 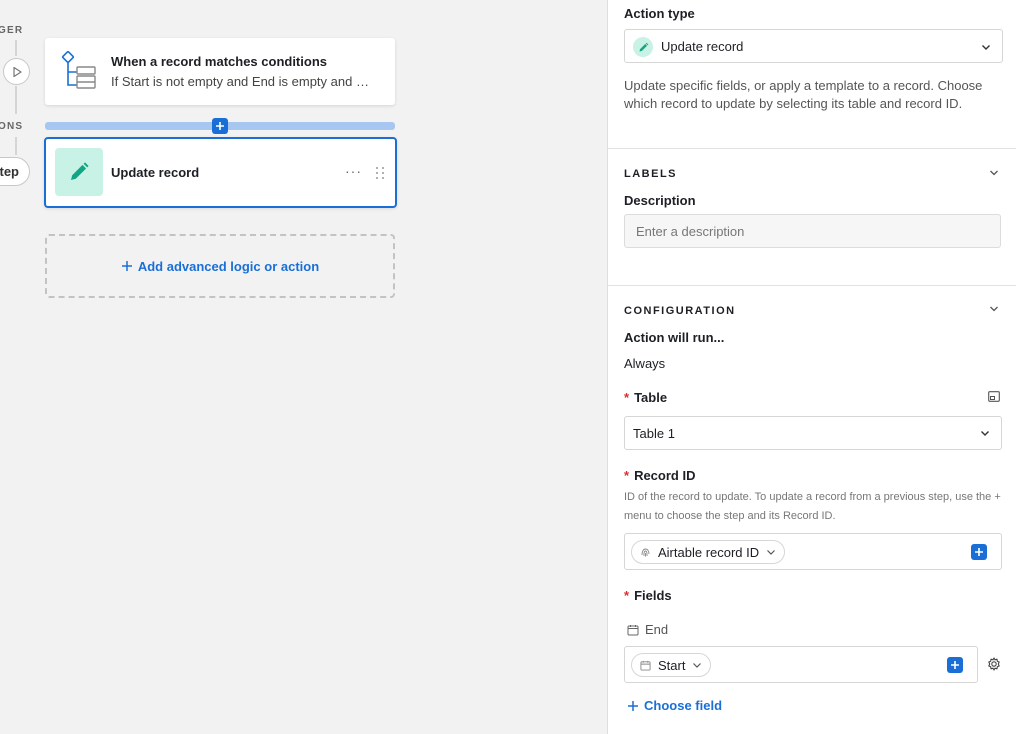 I want to click on configuration-heading: CONFIGURATION, so click(x=680, y=311).